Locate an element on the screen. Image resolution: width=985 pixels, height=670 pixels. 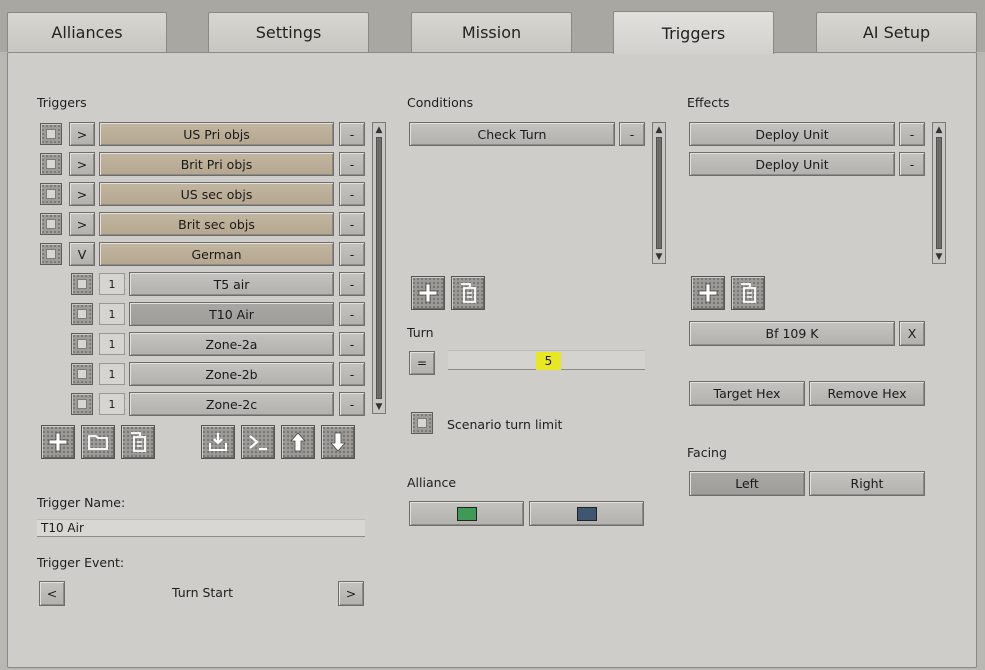
remove-hex-button: Remove Hex is located at coordinates (867, 393).